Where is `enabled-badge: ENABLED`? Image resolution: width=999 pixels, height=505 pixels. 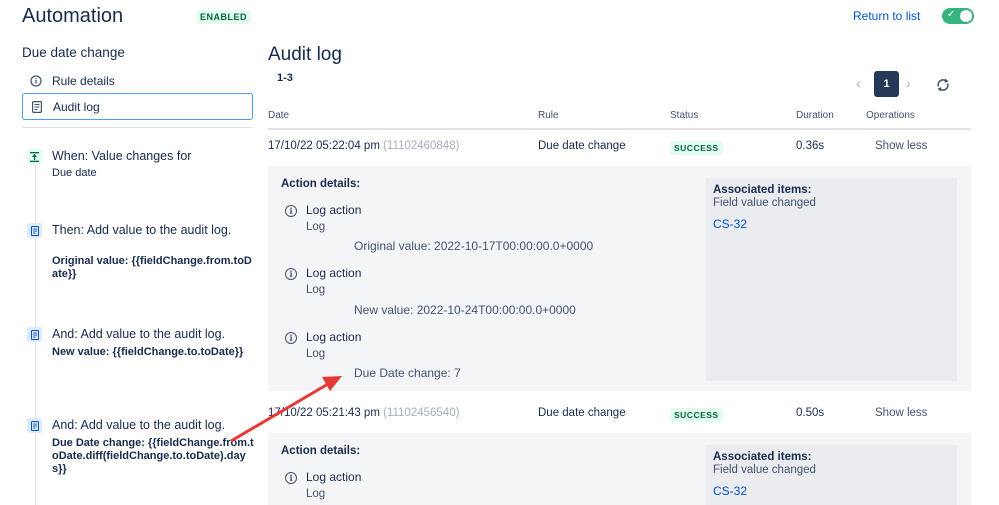 enabled-badge: ENABLED is located at coordinates (224, 17).